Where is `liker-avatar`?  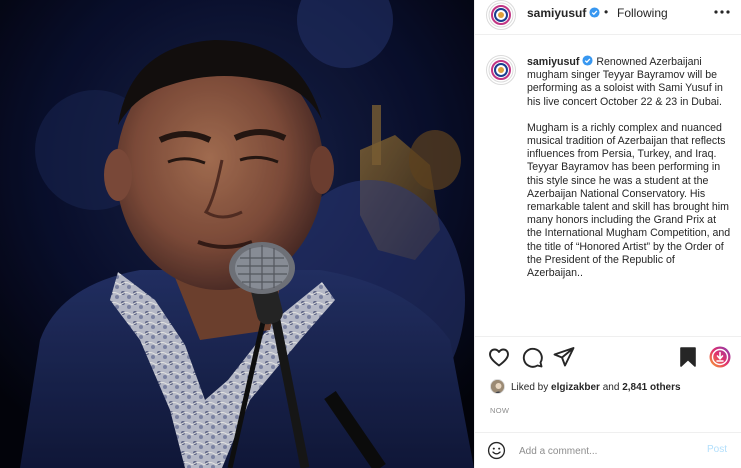 liker-avatar is located at coordinates (497, 386).